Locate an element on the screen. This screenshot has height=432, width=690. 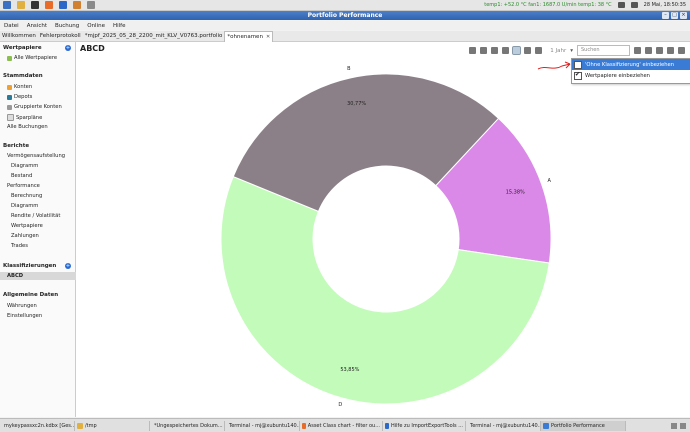
sidebar-item-trades: Trades is located at coordinates (19, 246).